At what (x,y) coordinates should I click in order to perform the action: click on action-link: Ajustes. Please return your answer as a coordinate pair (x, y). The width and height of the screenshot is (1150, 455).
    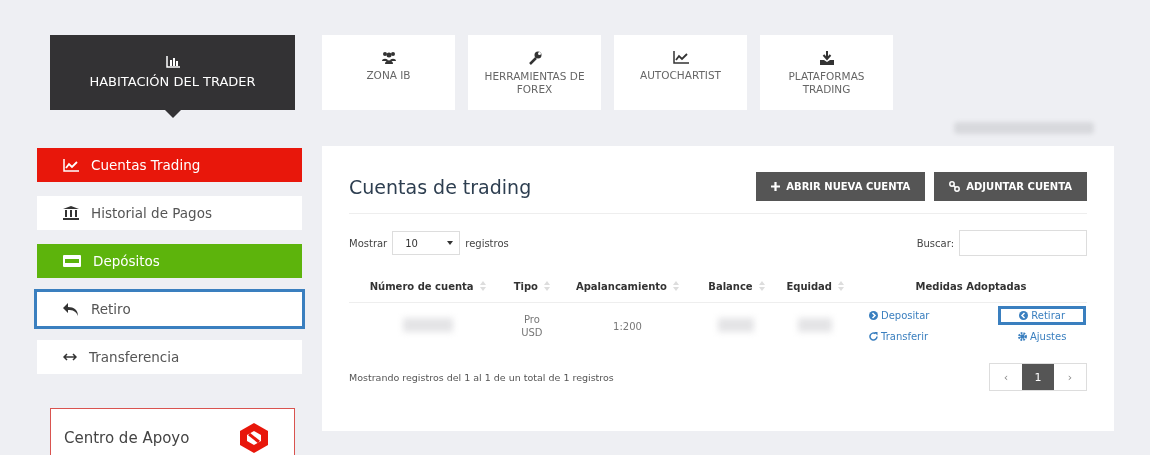
    Looking at the image, I should click on (1042, 336).